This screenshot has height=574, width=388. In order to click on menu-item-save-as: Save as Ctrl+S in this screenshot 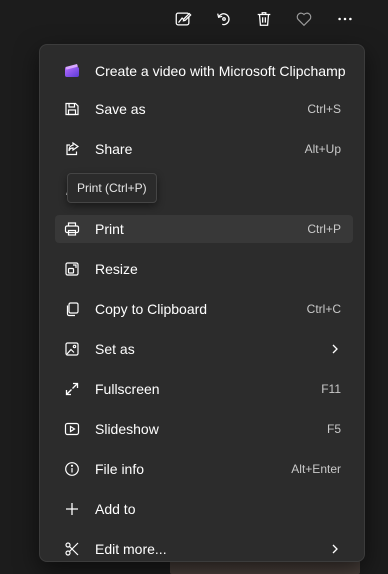, I will do `click(204, 109)`.